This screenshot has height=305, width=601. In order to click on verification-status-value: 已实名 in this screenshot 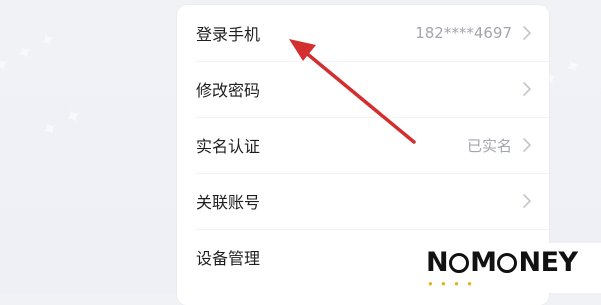, I will do `click(489, 145)`.